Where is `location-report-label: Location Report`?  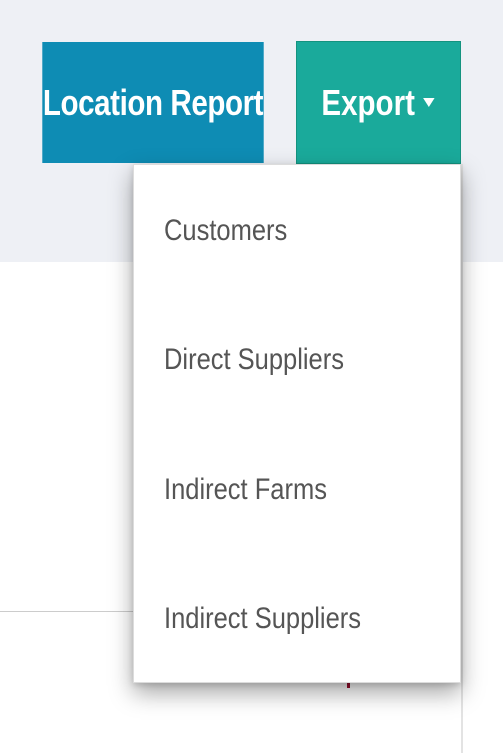
location-report-label: Location Report is located at coordinates (153, 102).